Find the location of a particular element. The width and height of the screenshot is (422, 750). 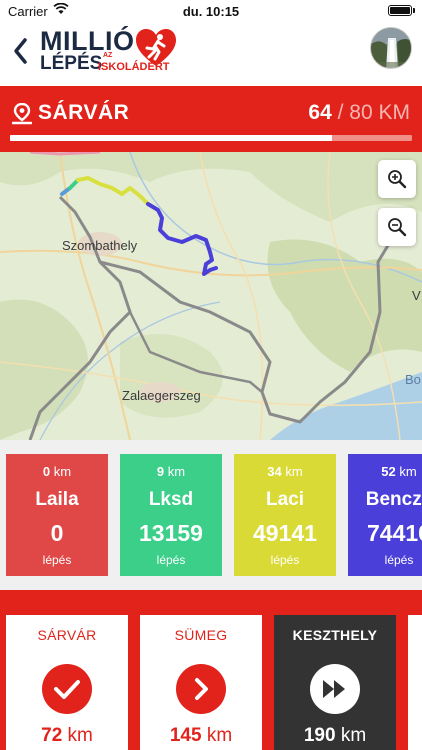

walker-name: Laila is located at coordinates (57, 499).